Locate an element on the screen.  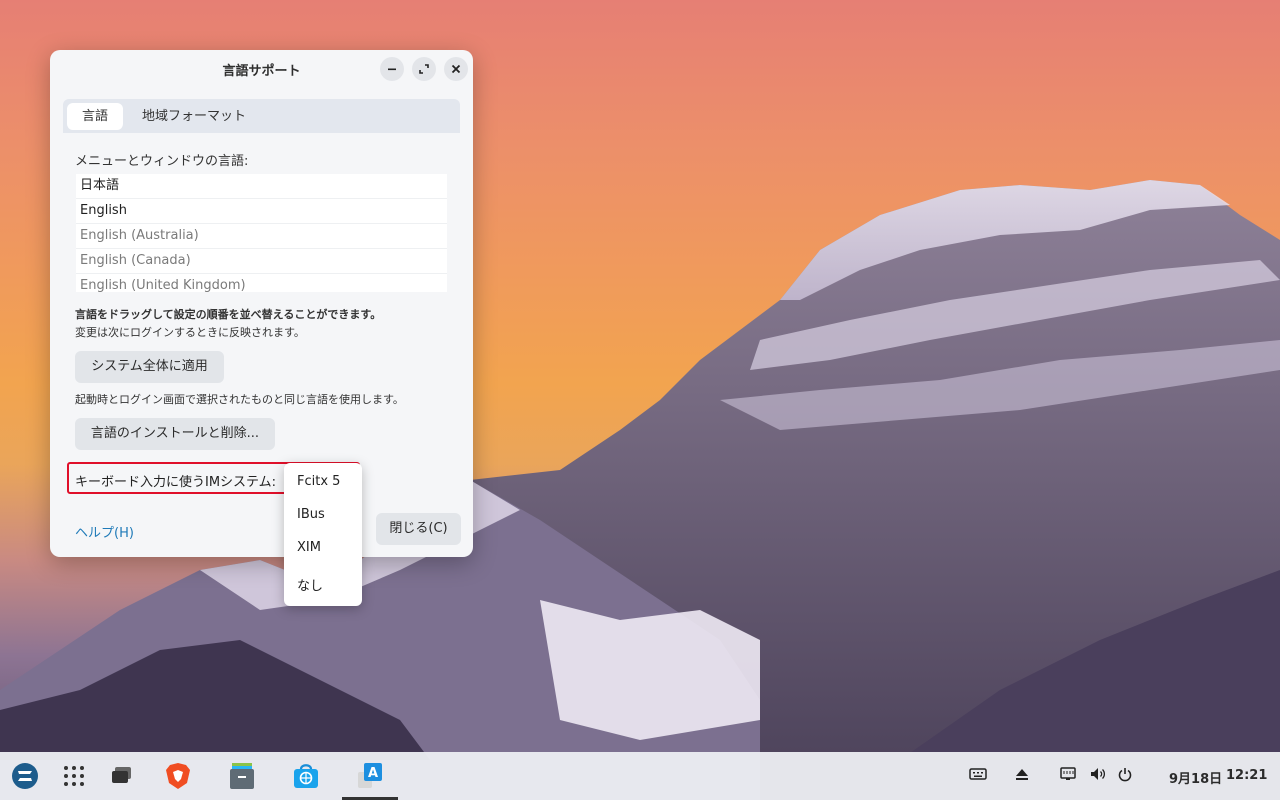
im-system-label: キーボード入力に使うIMシステム: is located at coordinates (176, 482).